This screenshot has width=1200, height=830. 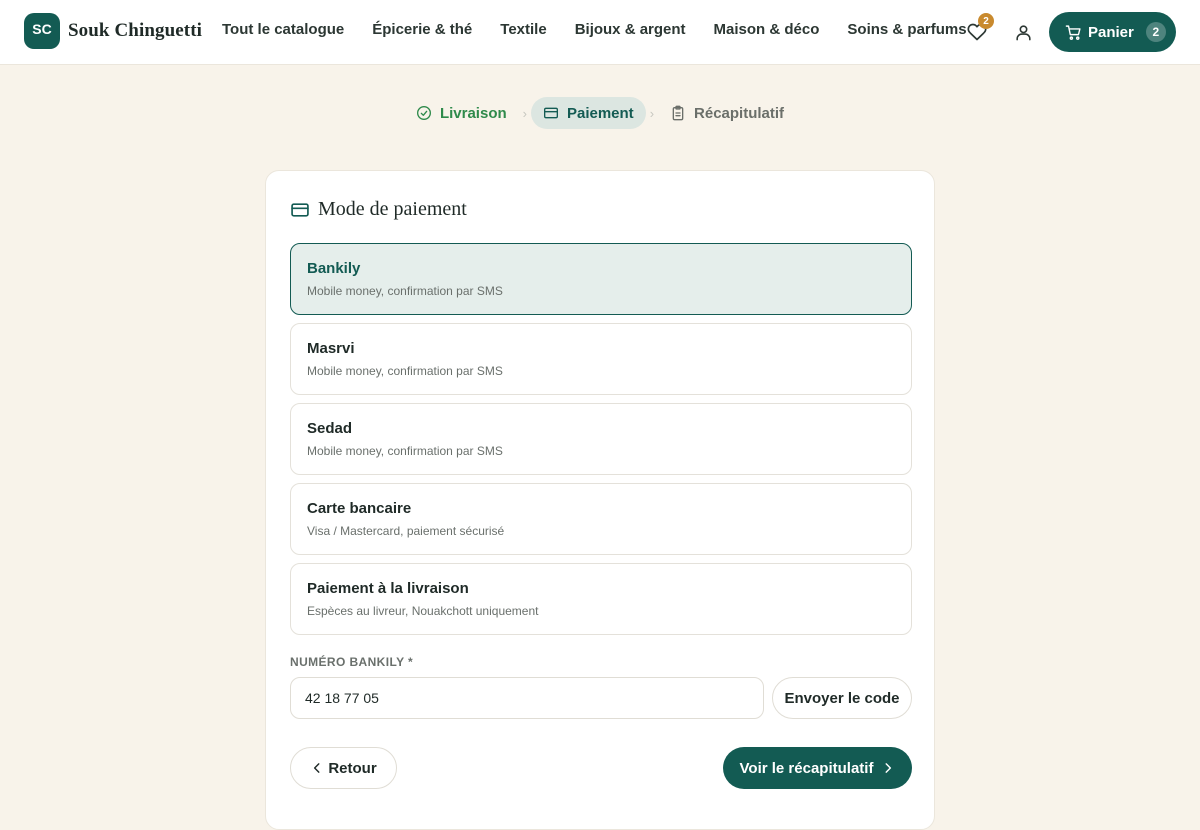 What do you see at coordinates (473, 113) in the screenshot?
I see `step-livraison-label: Livraison` at bounding box center [473, 113].